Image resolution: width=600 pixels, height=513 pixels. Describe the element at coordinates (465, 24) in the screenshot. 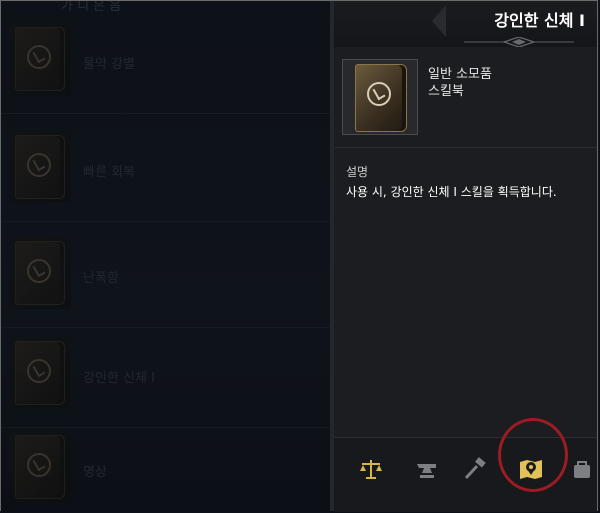

I see `detail-header: 강인한 신체 I` at that location.